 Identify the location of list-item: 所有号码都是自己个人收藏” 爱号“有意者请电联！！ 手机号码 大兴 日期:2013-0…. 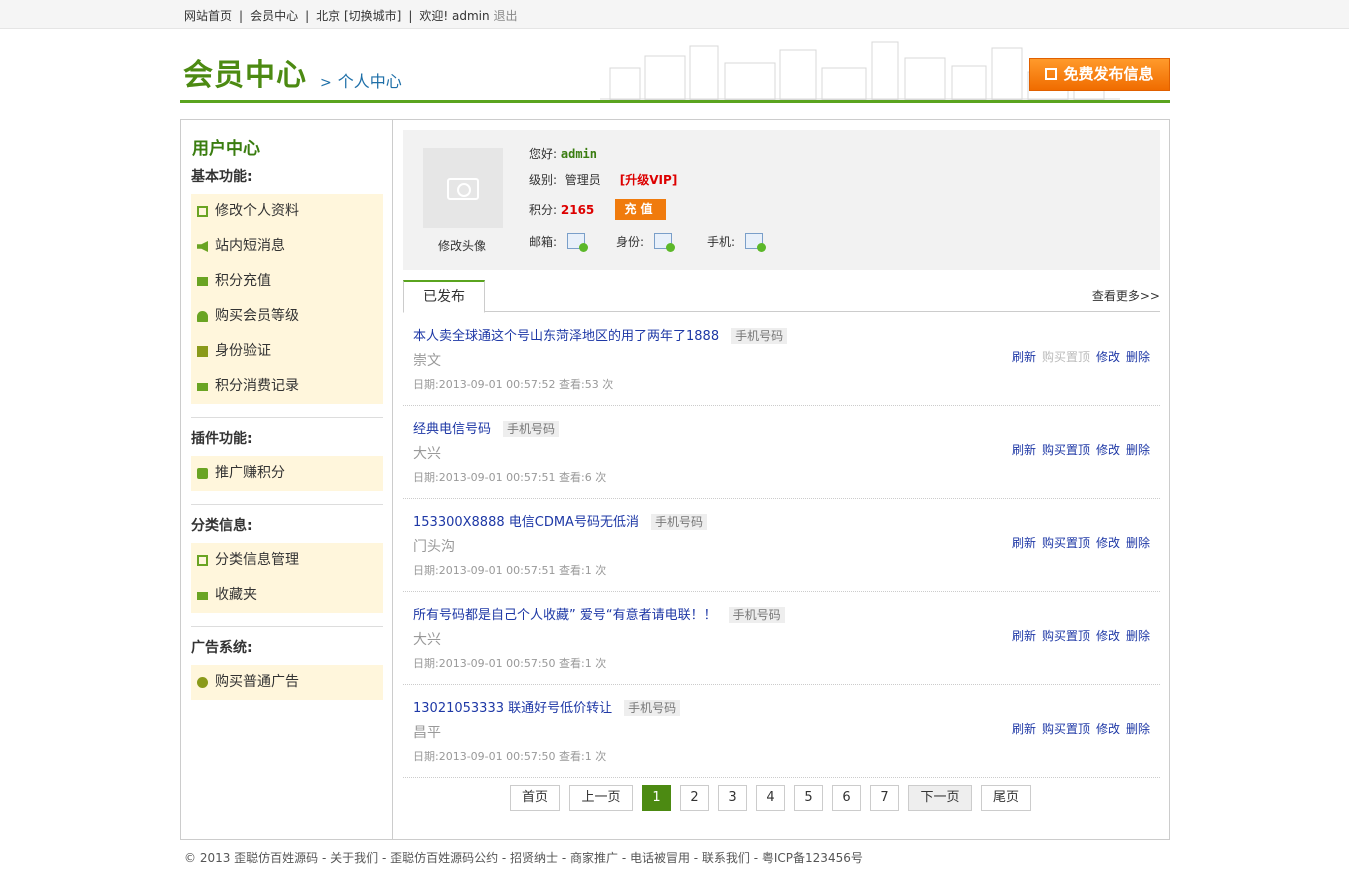
(781, 638).